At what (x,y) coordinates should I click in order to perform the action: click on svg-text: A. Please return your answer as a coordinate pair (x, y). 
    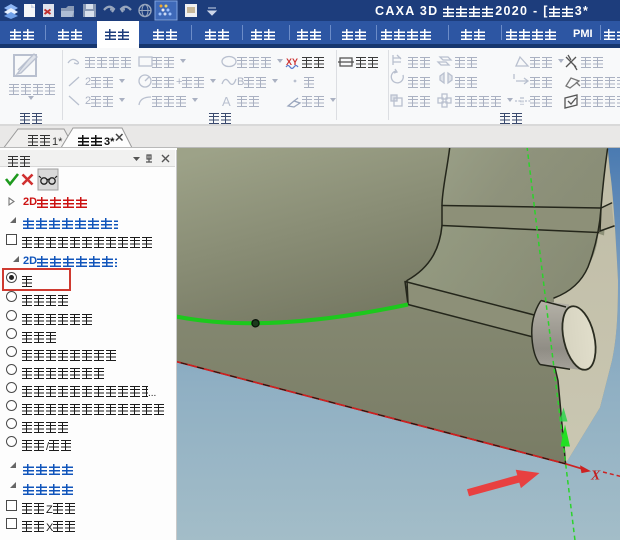
    Looking at the image, I should click on (226, 101).